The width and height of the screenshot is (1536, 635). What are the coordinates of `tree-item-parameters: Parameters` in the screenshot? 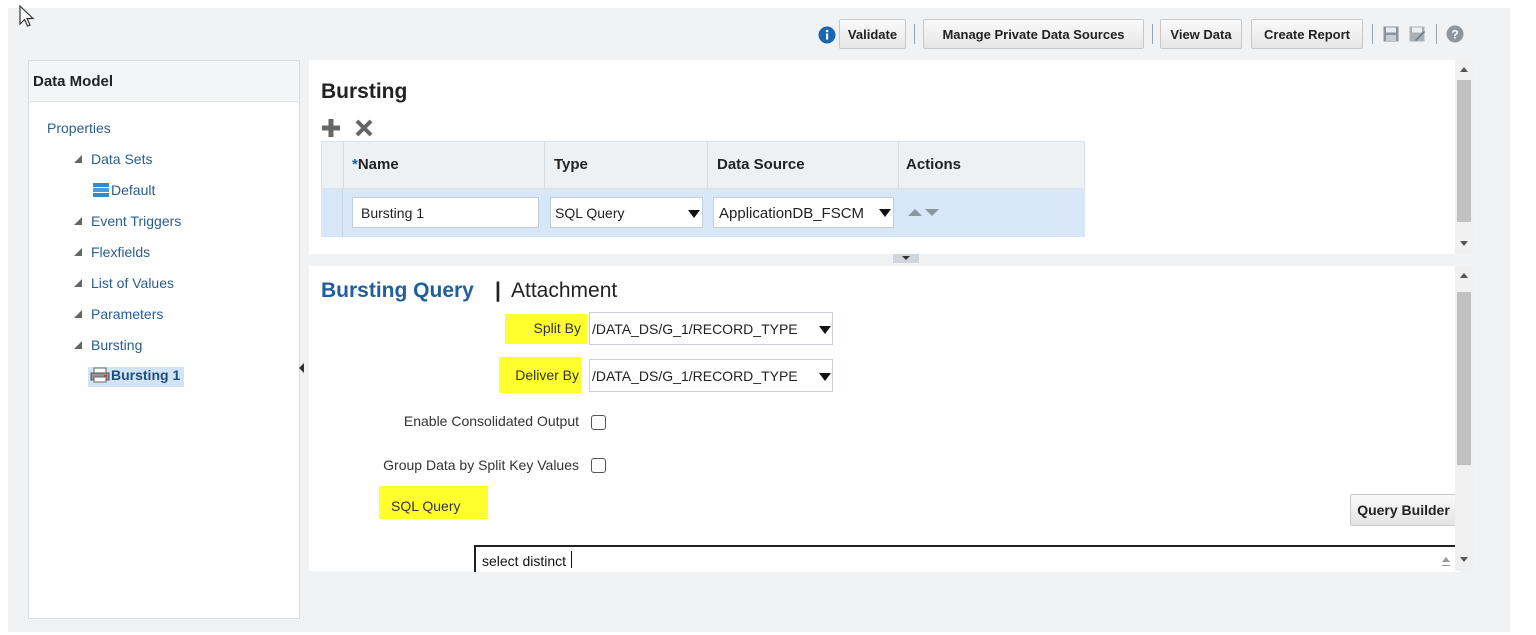 It's located at (118, 314).